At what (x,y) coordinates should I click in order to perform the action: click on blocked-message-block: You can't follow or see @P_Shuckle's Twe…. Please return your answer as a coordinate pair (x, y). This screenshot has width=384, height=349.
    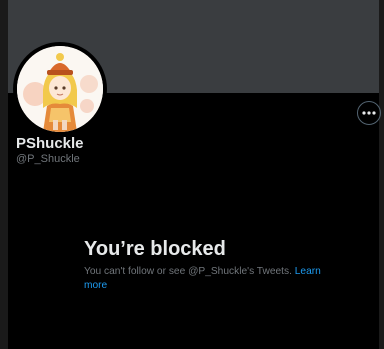
    Looking at the image, I should click on (209, 279).